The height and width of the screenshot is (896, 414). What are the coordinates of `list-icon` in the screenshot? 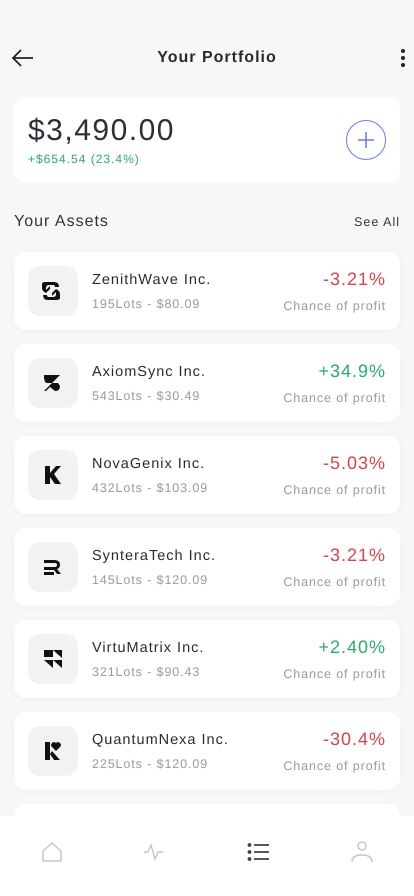 It's located at (258, 852).